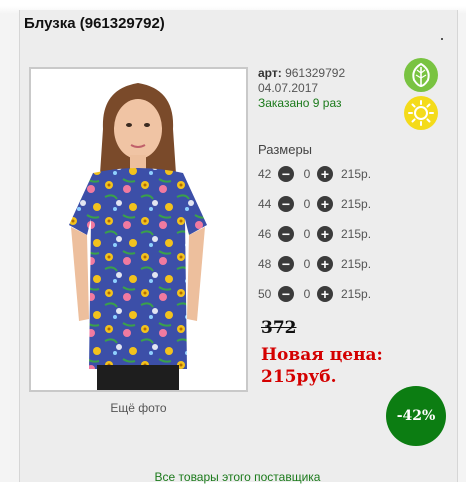 This screenshot has width=466, height=484. I want to click on more-photos-link: Ещё фото, so click(138, 408).